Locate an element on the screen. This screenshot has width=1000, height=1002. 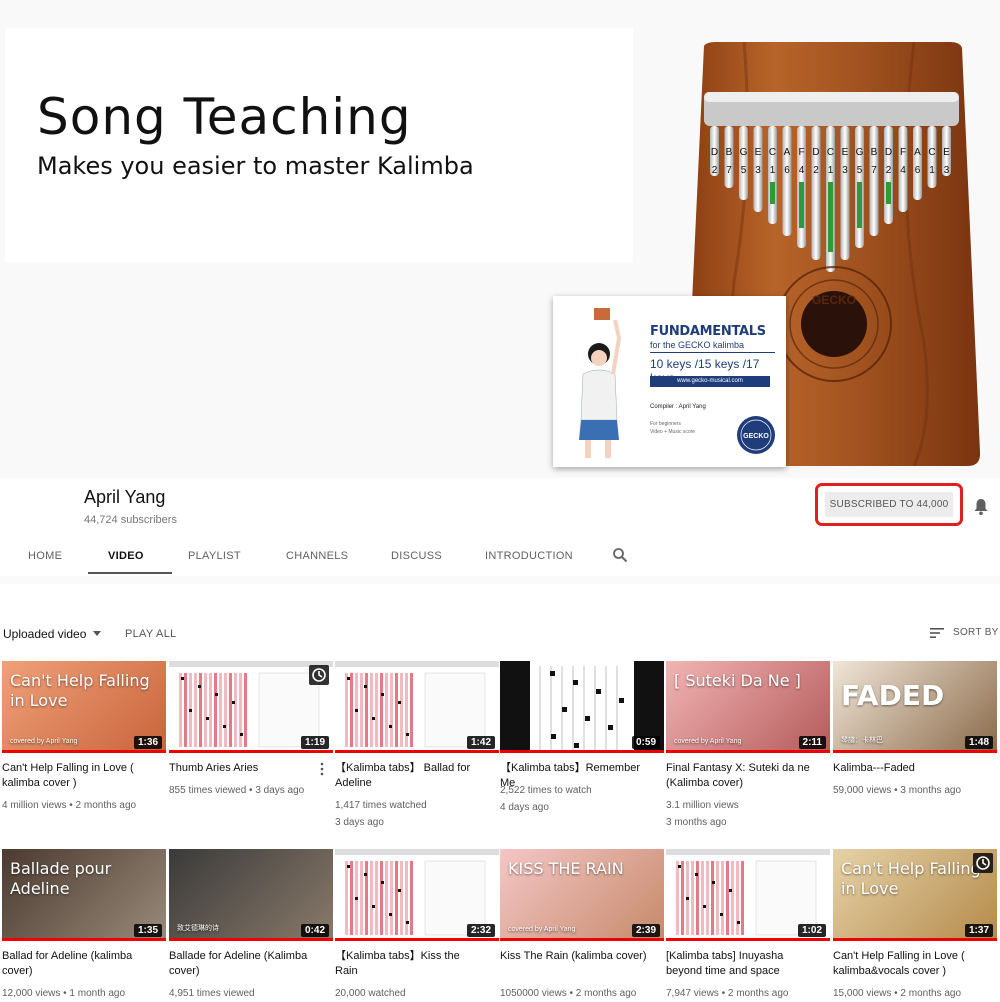
video-thumbnail: Ballade pour Adeline 1:35 is located at coordinates (84, 895).